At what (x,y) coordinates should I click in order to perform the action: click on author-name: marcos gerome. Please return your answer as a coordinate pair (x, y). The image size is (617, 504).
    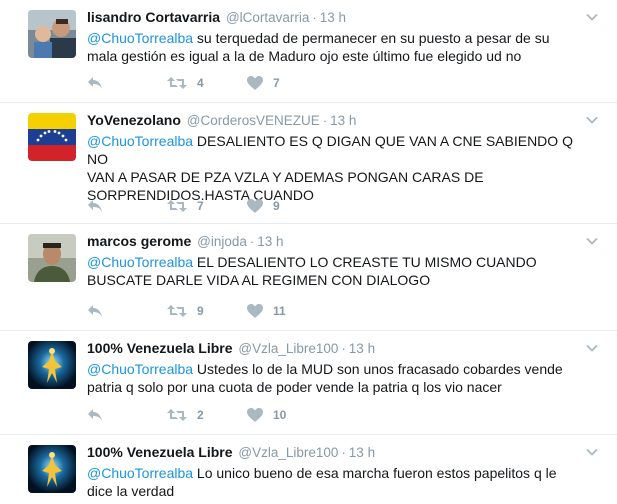
    Looking at the image, I should click on (139, 241).